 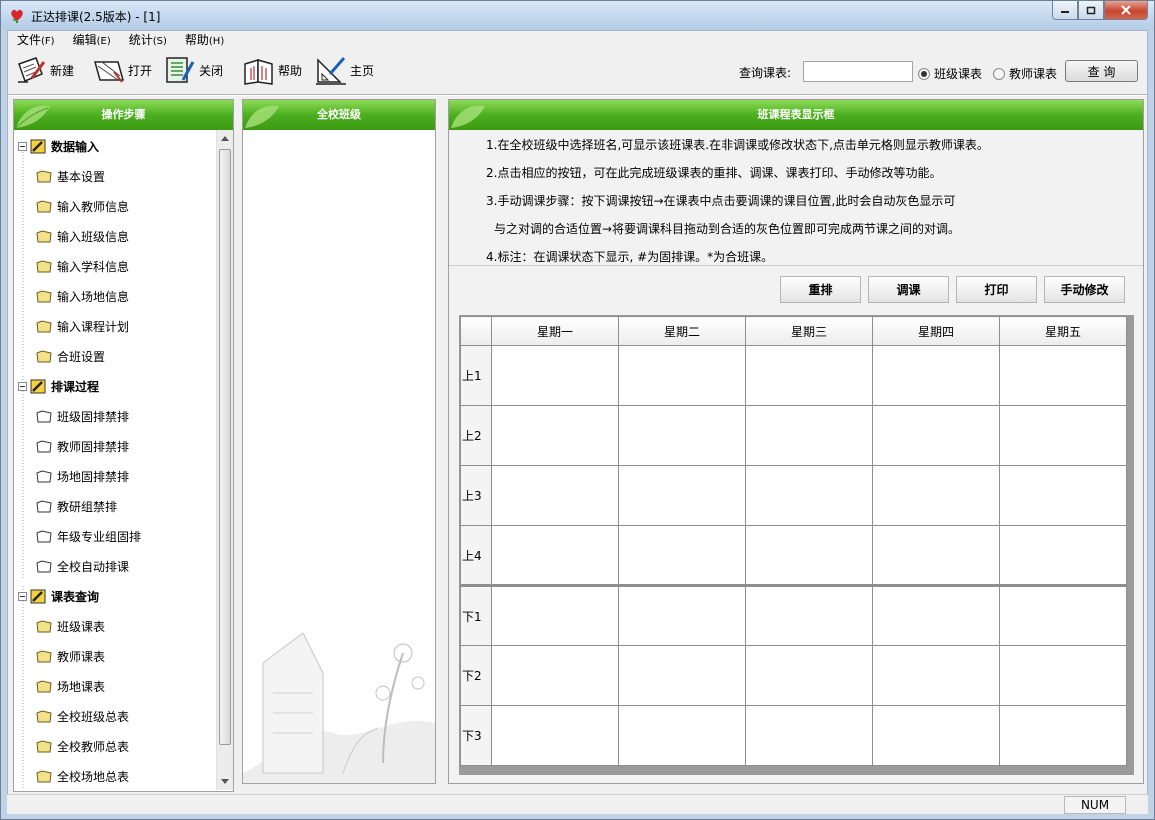 I want to click on steps-scrollbar, so click(x=224, y=460).